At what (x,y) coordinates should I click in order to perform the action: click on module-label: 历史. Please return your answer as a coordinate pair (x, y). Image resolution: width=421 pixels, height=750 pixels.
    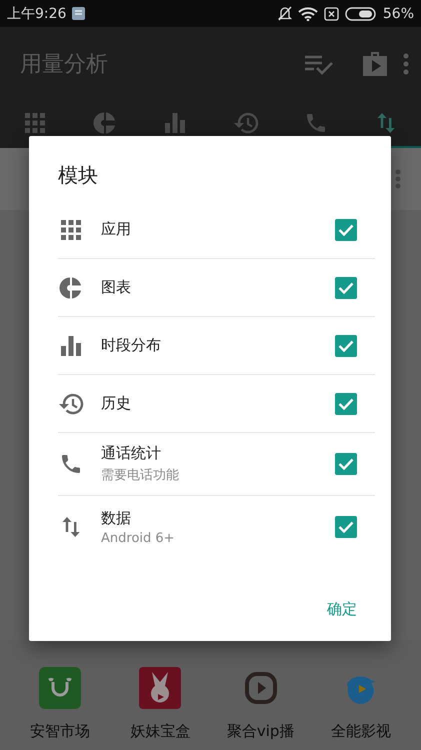
    Looking at the image, I should click on (116, 403).